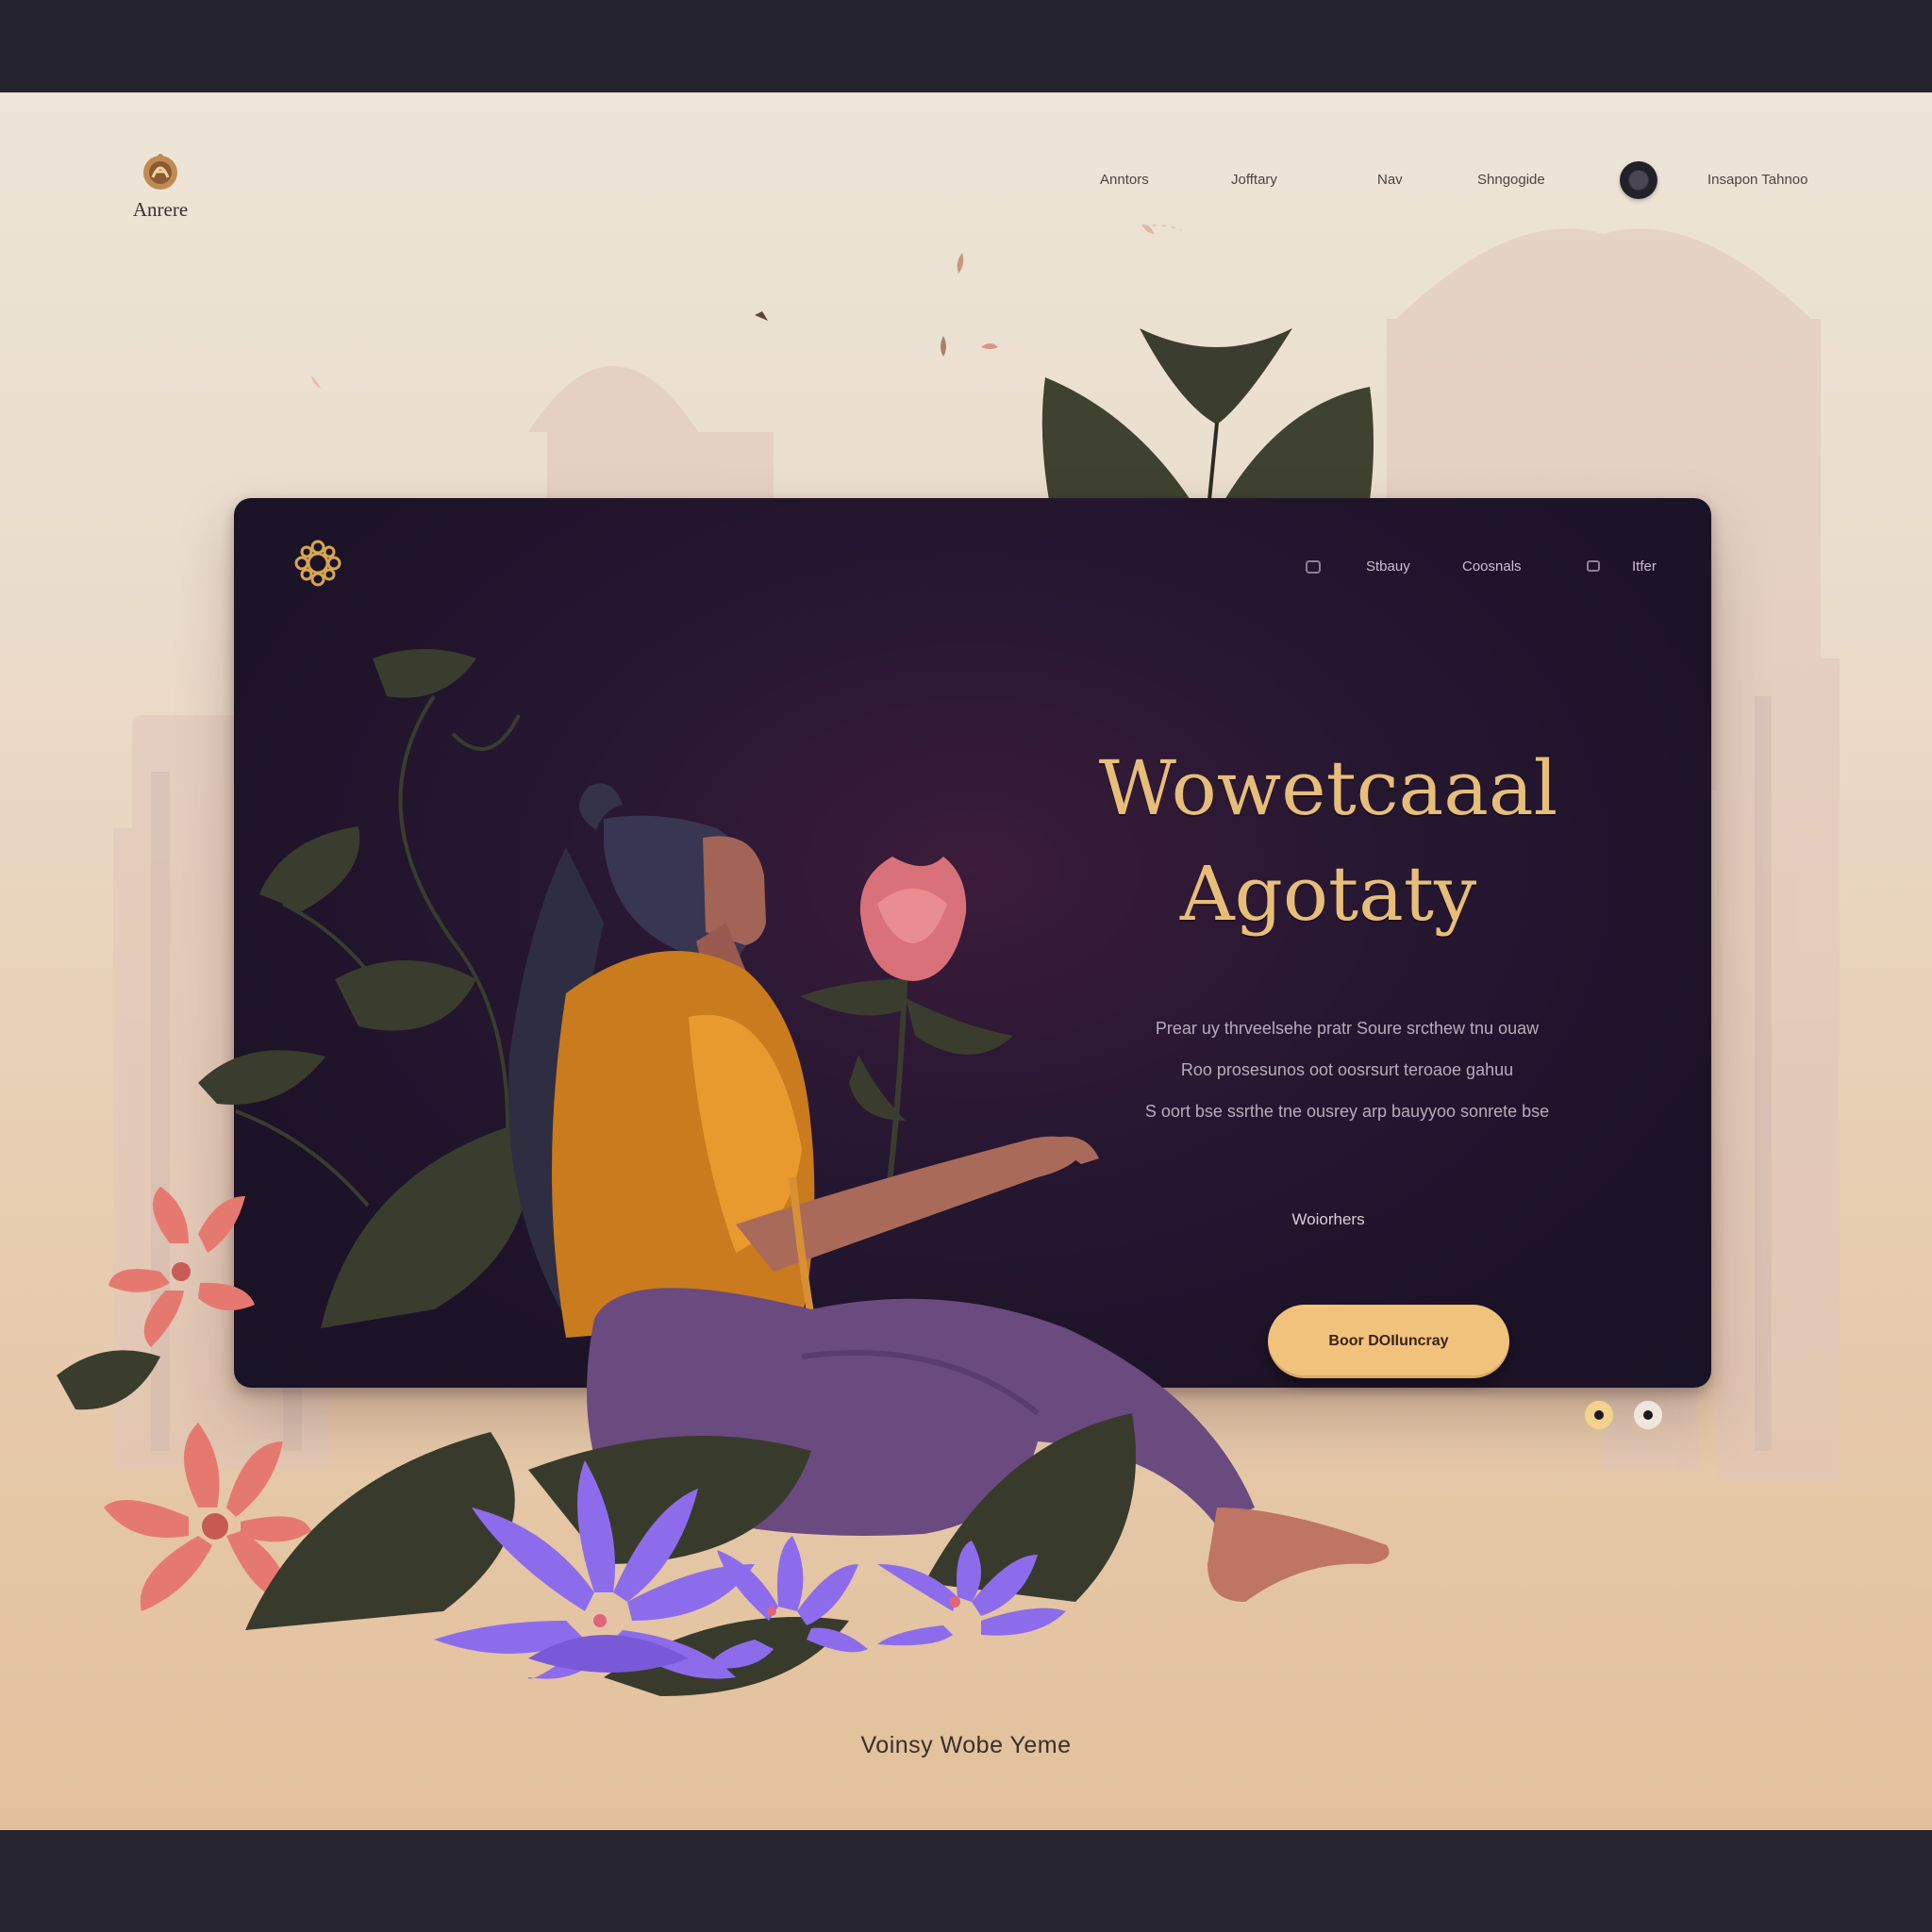 The image size is (1932, 1932). I want to click on footer-text: Voinsy Wobe Yeme, so click(966, 1745).